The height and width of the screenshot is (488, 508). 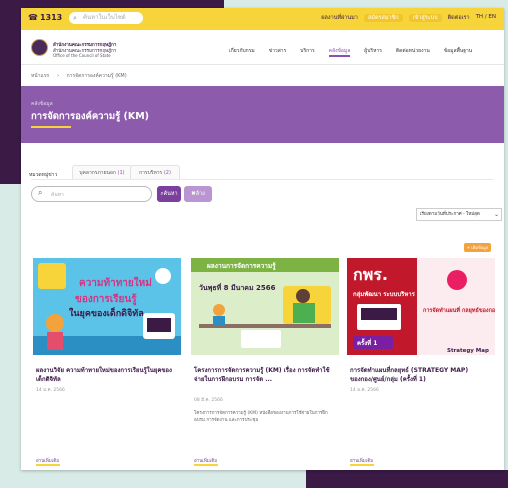 I want to click on breadcrumb: หน้าแรก › การจัดการองค์ความรู้ (KM), so click(x=82, y=76).